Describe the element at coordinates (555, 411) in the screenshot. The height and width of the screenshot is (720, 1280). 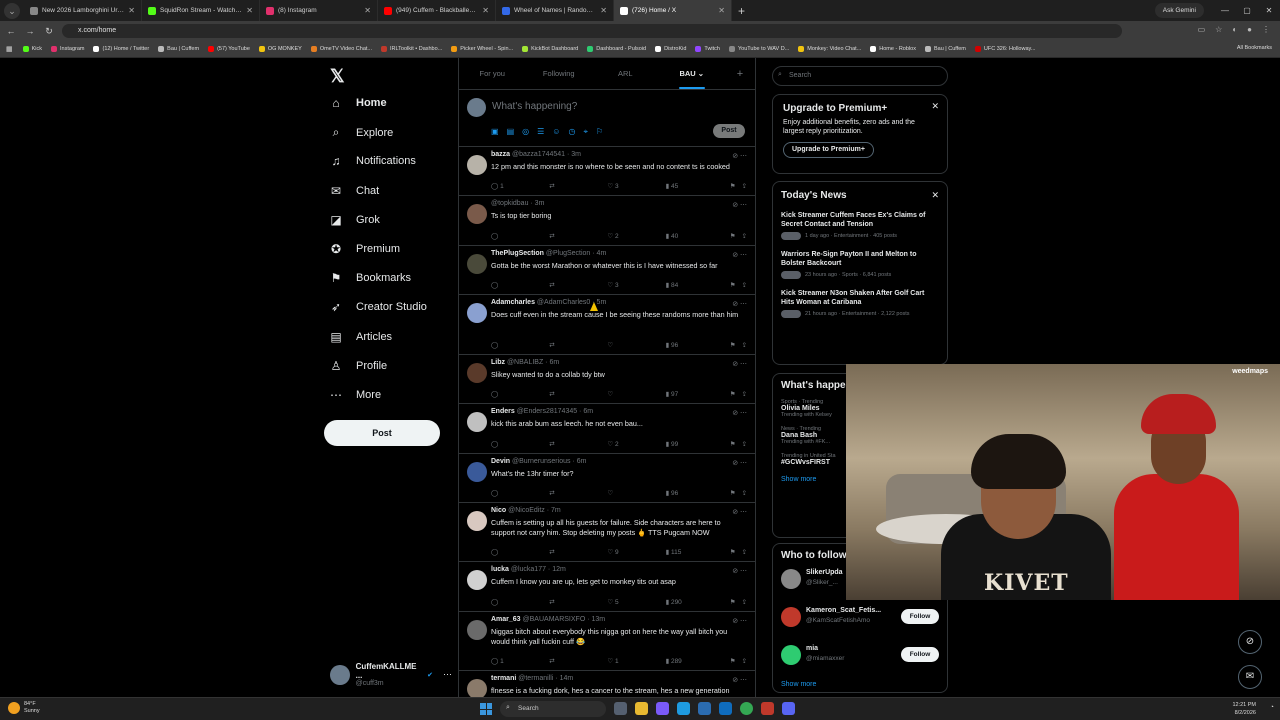
I see `tweet-handle: @Enders28174345 · 6m` at that location.